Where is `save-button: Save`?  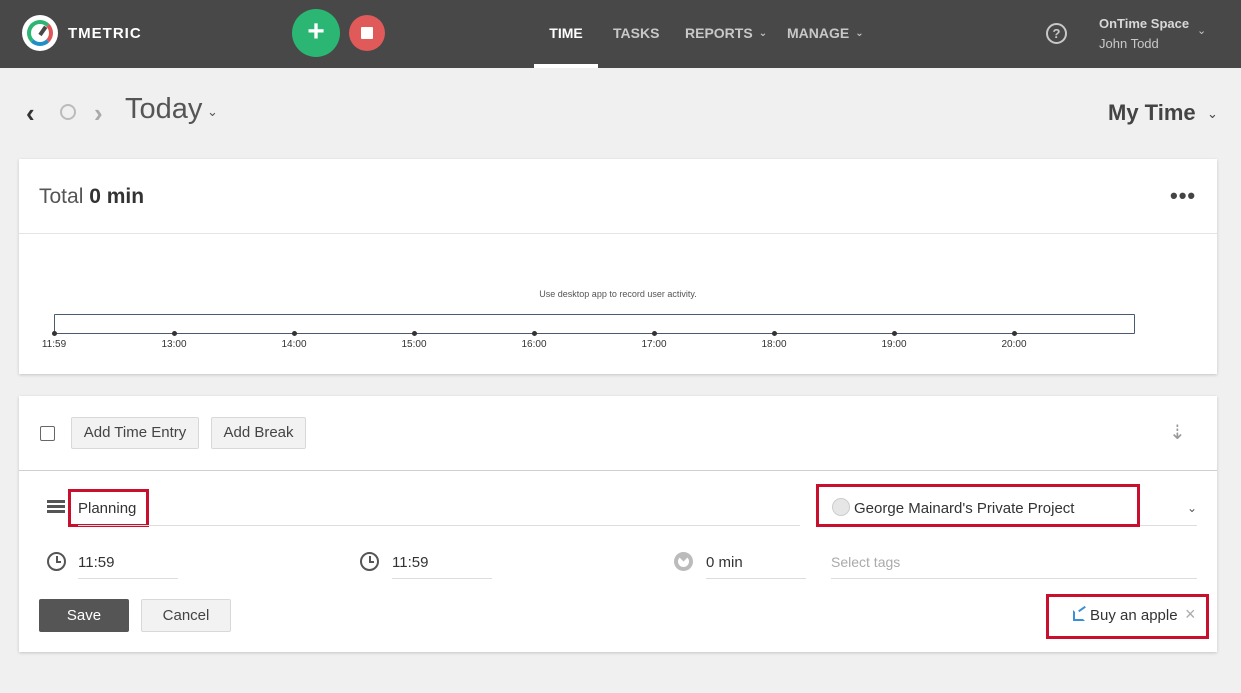
save-button: Save is located at coordinates (84, 615).